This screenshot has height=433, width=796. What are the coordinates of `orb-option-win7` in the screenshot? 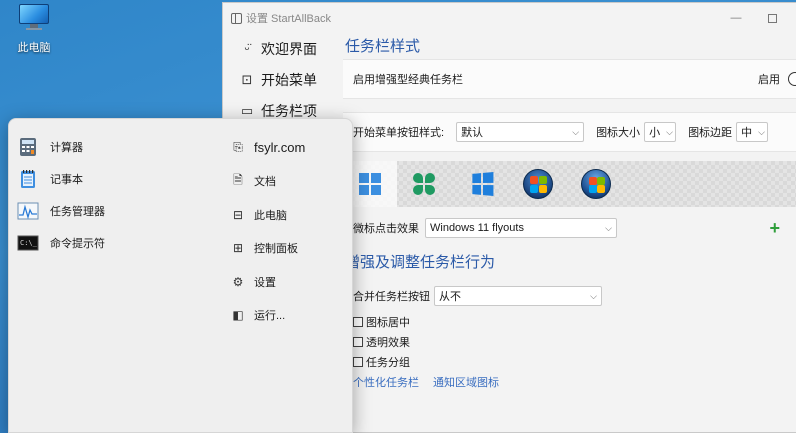 It's located at (538, 184).